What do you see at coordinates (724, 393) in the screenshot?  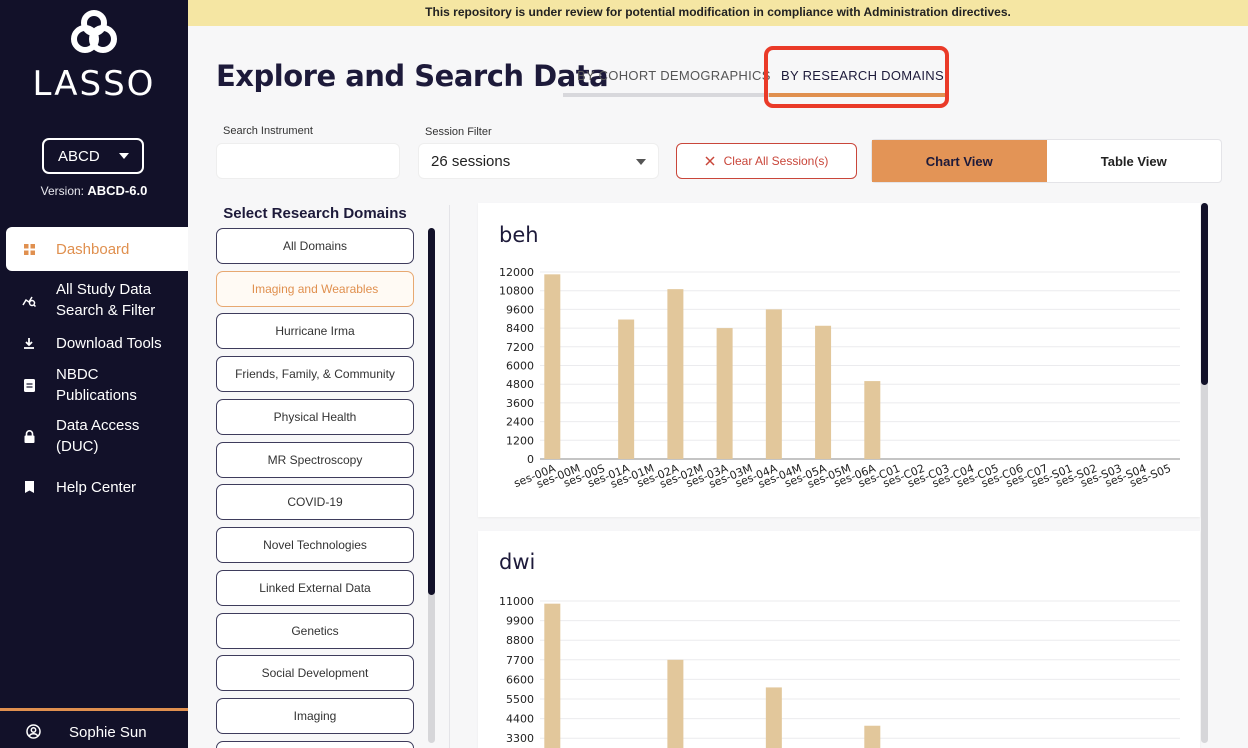 I see `bar-ses-03A` at bounding box center [724, 393].